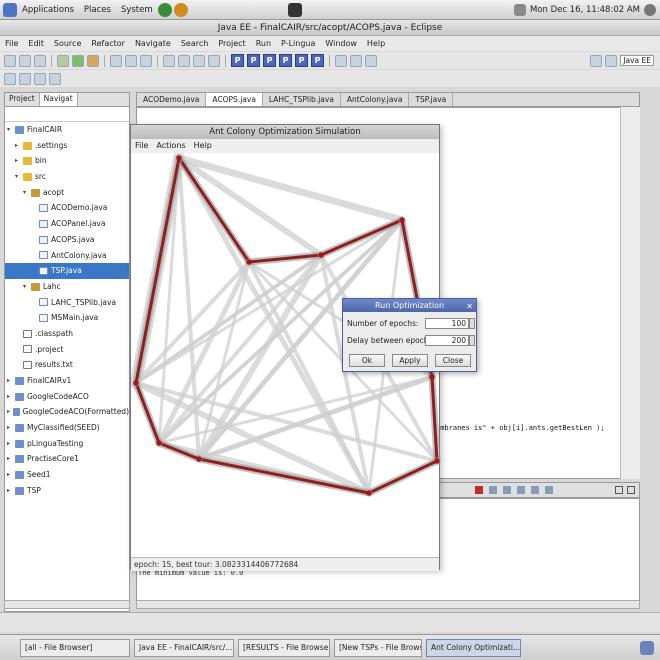 The height and width of the screenshot is (660, 660). Describe the element at coordinates (447, 340) in the screenshot. I see `delay-spinner: 200` at that location.